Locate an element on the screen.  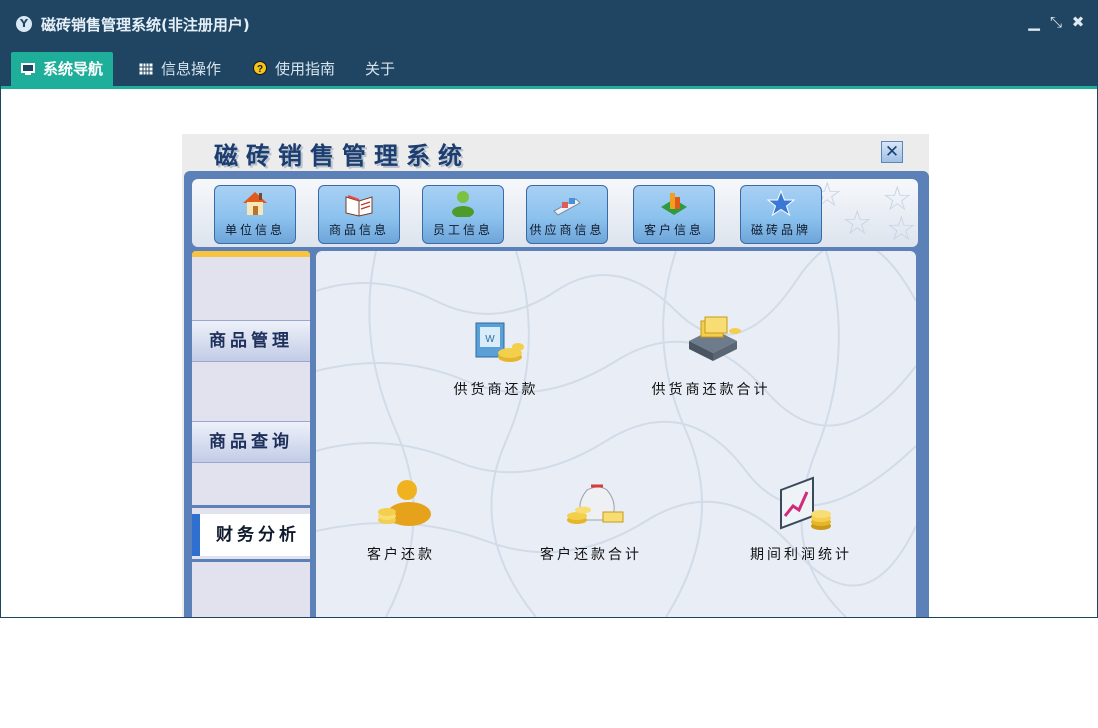
feature-period-profit-statistics: 期间利润统计 is located at coordinates (801, 526).